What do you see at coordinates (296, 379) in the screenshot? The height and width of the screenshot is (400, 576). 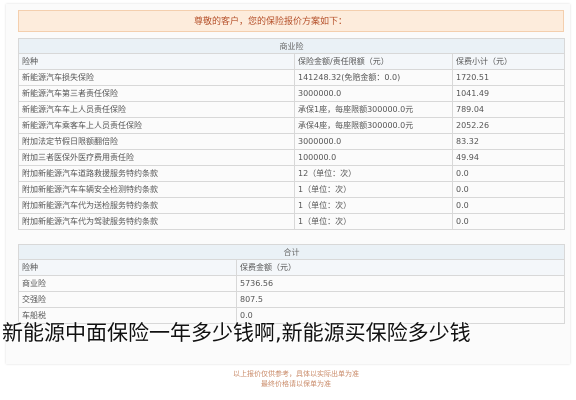 I see `footer-disclaimer: 以上报价仅供参考，具体以实际出单为准 最终价格请以保单为准` at bounding box center [296, 379].